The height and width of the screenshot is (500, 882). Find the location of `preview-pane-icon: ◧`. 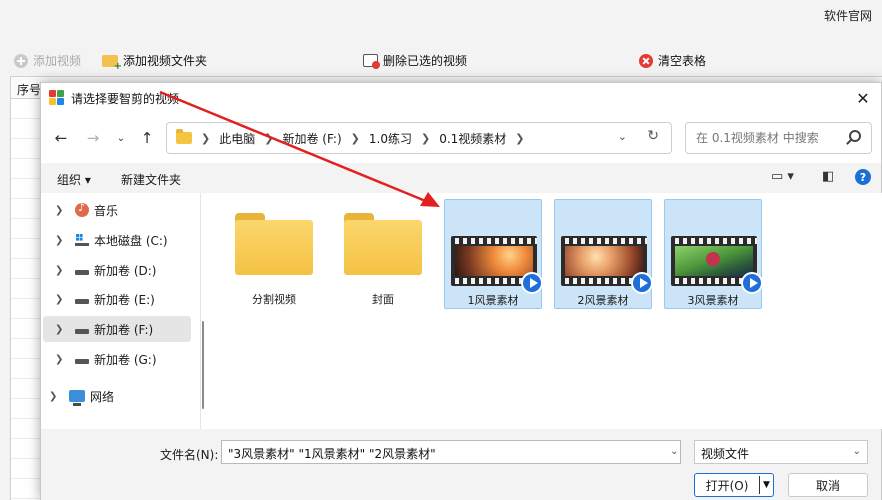

preview-pane-icon: ◧ is located at coordinates (828, 176).